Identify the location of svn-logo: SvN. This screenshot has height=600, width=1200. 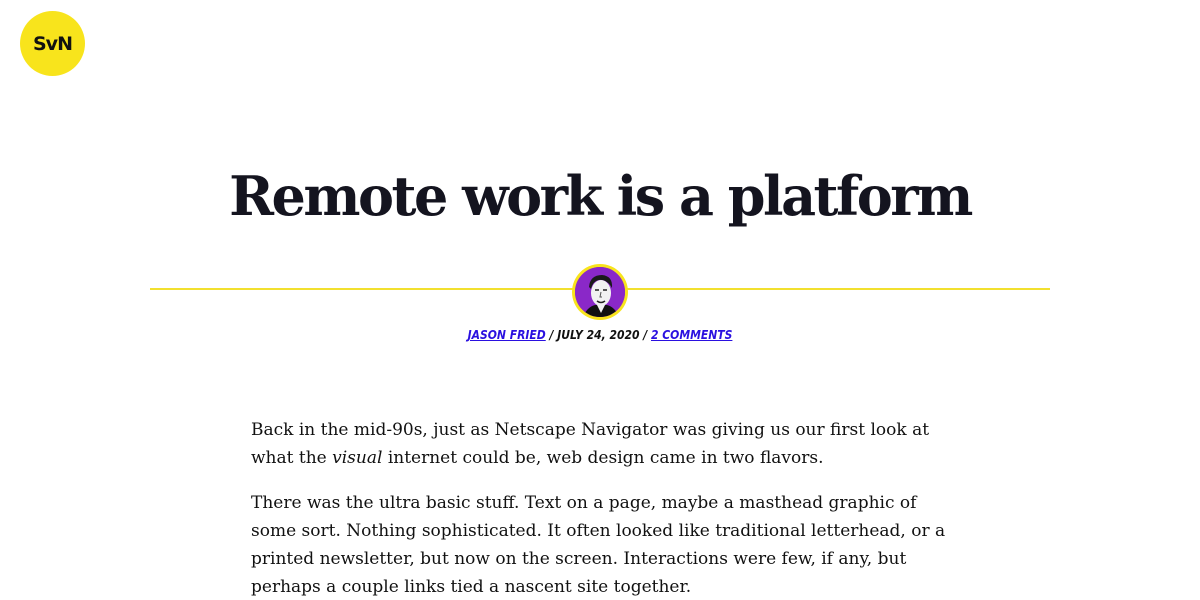
(52, 43).